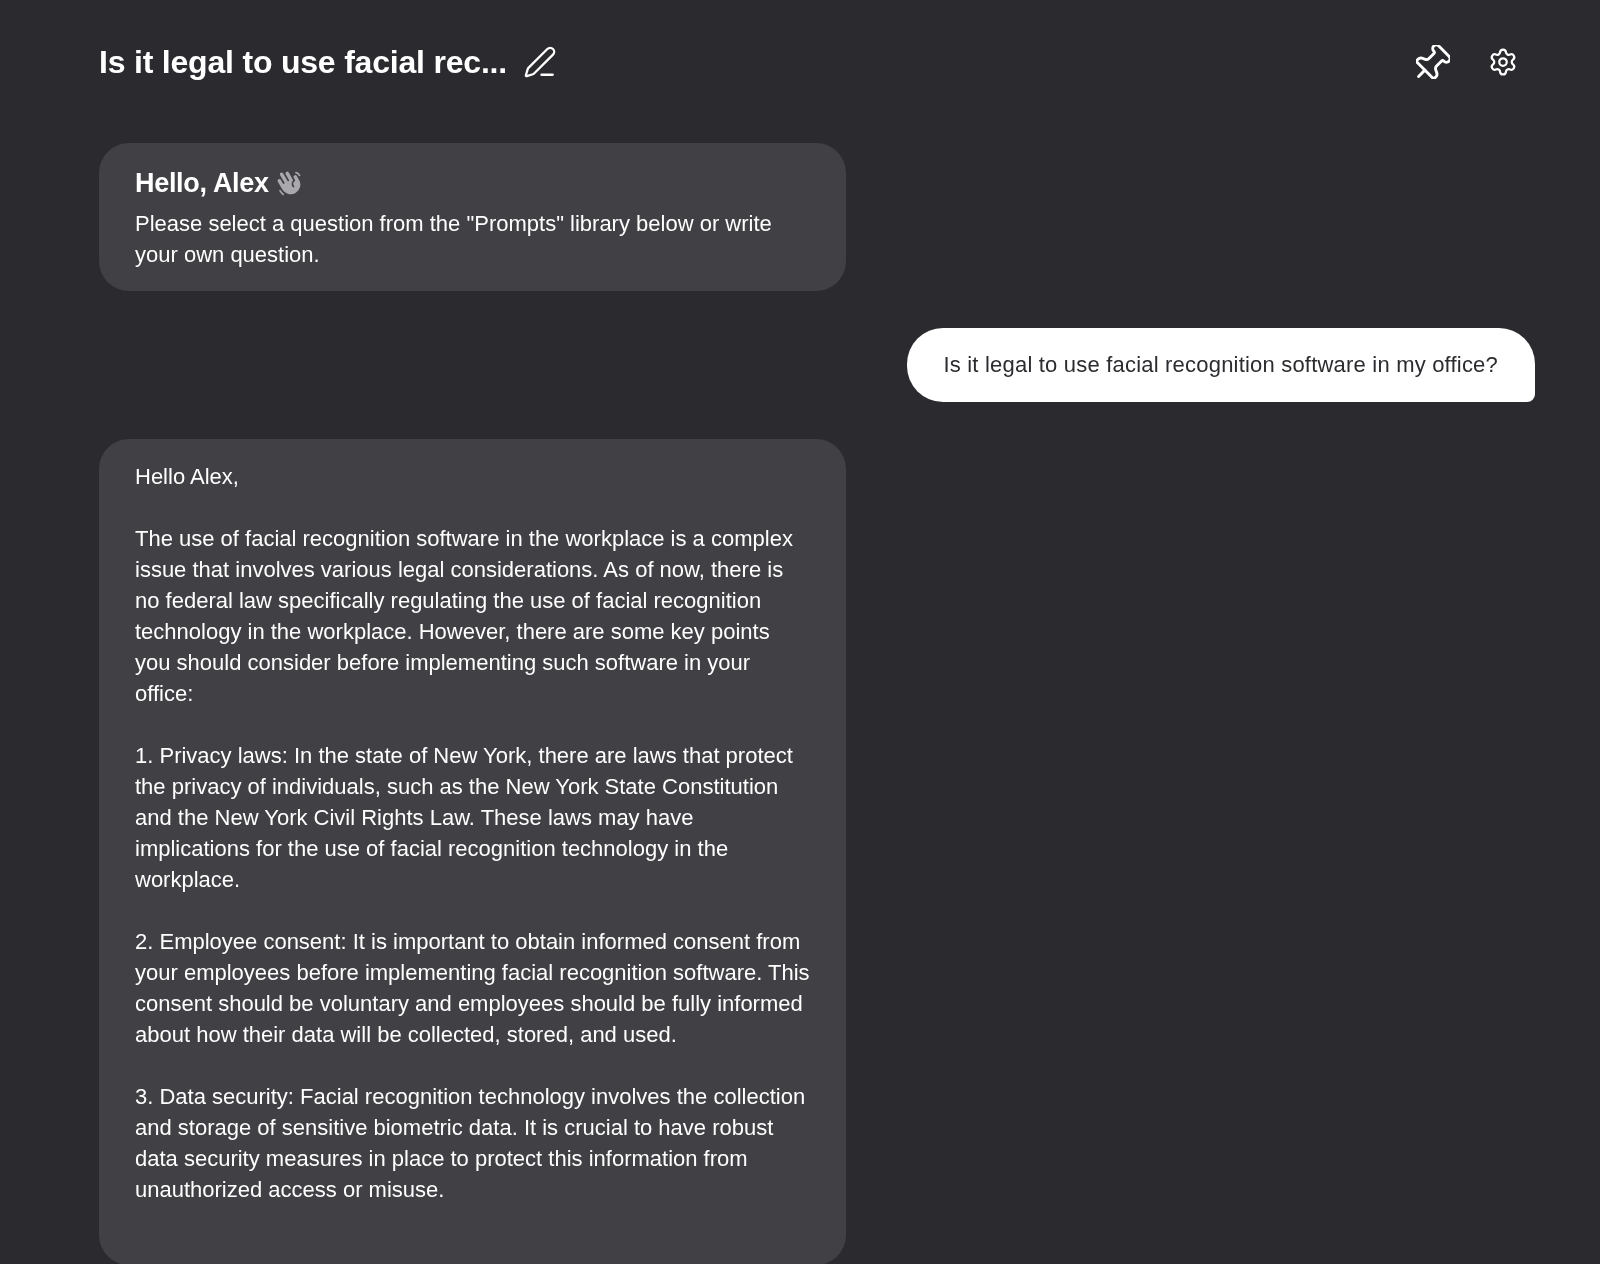 This screenshot has height=1264, width=1600. I want to click on reply-paragraph: 3. Data security: Facial recognition technology involves the collection and storage of sensitive biometric data. It is crucial to have robust data security measures in place to protect this information from unauthorized access or misuse., so click(471, 1143).